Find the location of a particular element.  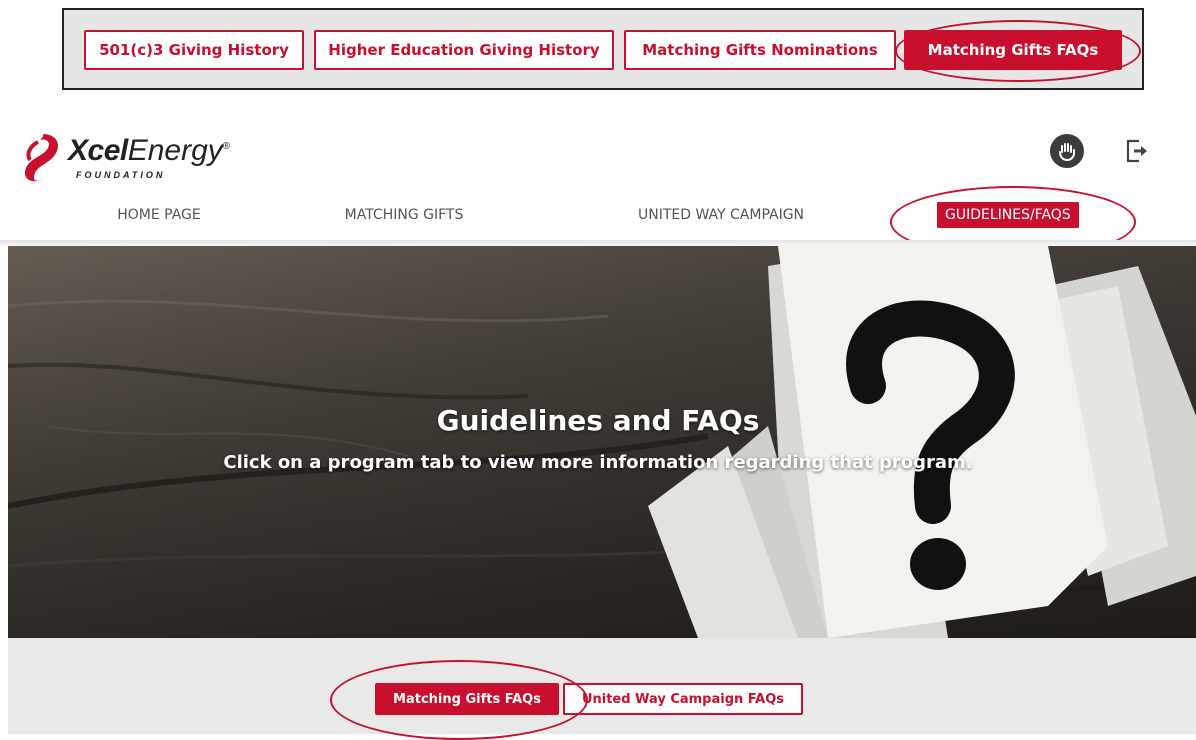

tab-matching-gifts-nominations: Matching Gifts Nominations is located at coordinates (760, 50).